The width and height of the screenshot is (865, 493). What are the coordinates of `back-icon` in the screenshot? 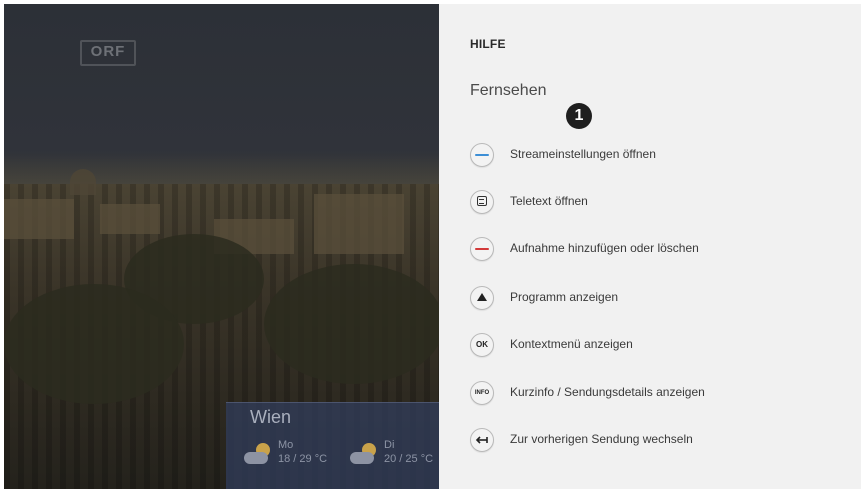 It's located at (482, 440).